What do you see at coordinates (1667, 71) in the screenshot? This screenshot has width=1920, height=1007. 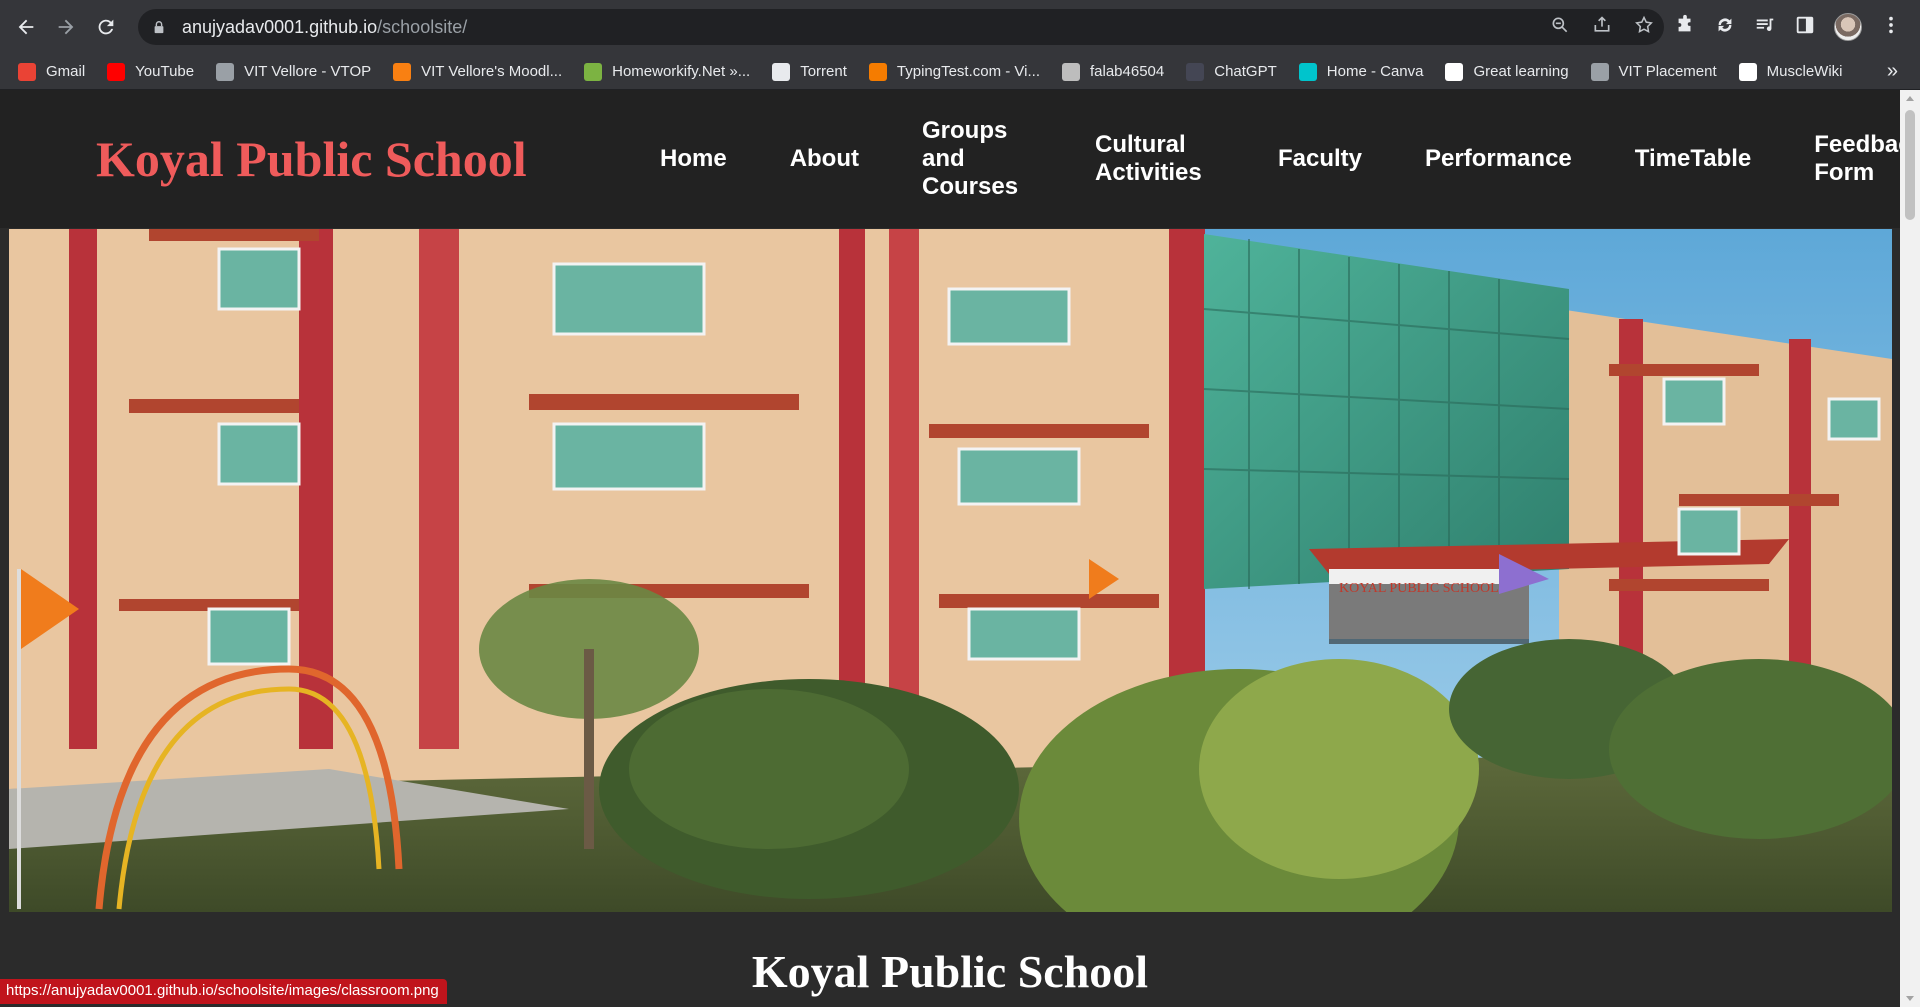 I see `bookmark-label: VIT Placement` at bounding box center [1667, 71].